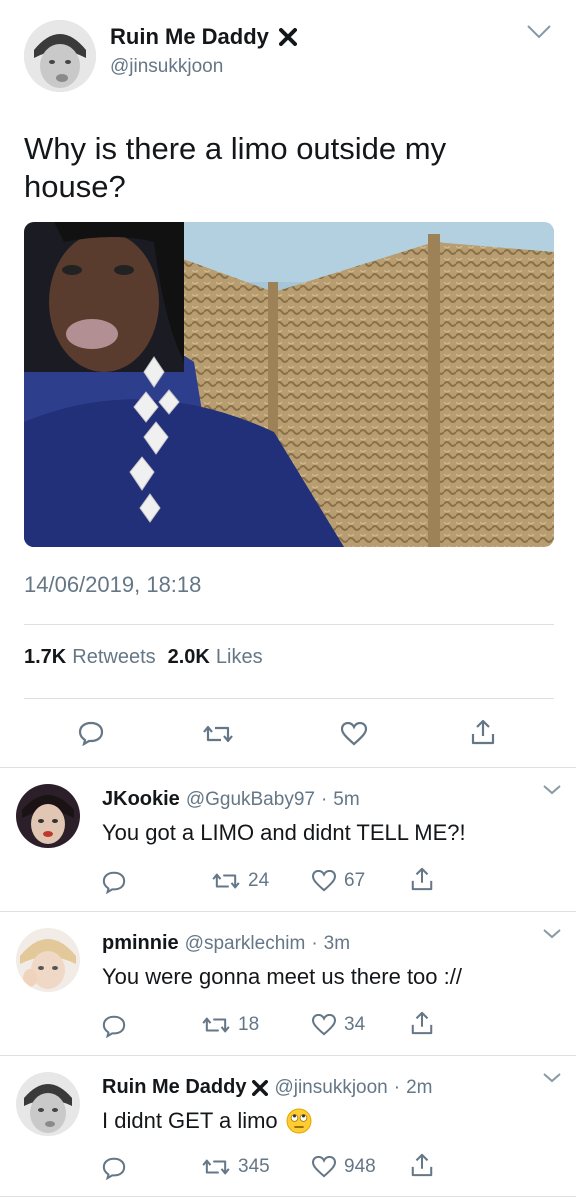 The height and width of the screenshot is (1200, 576). Describe the element at coordinates (250, 800) in the screenshot. I see `reply-author-handle: @GgukBaby97` at that location.